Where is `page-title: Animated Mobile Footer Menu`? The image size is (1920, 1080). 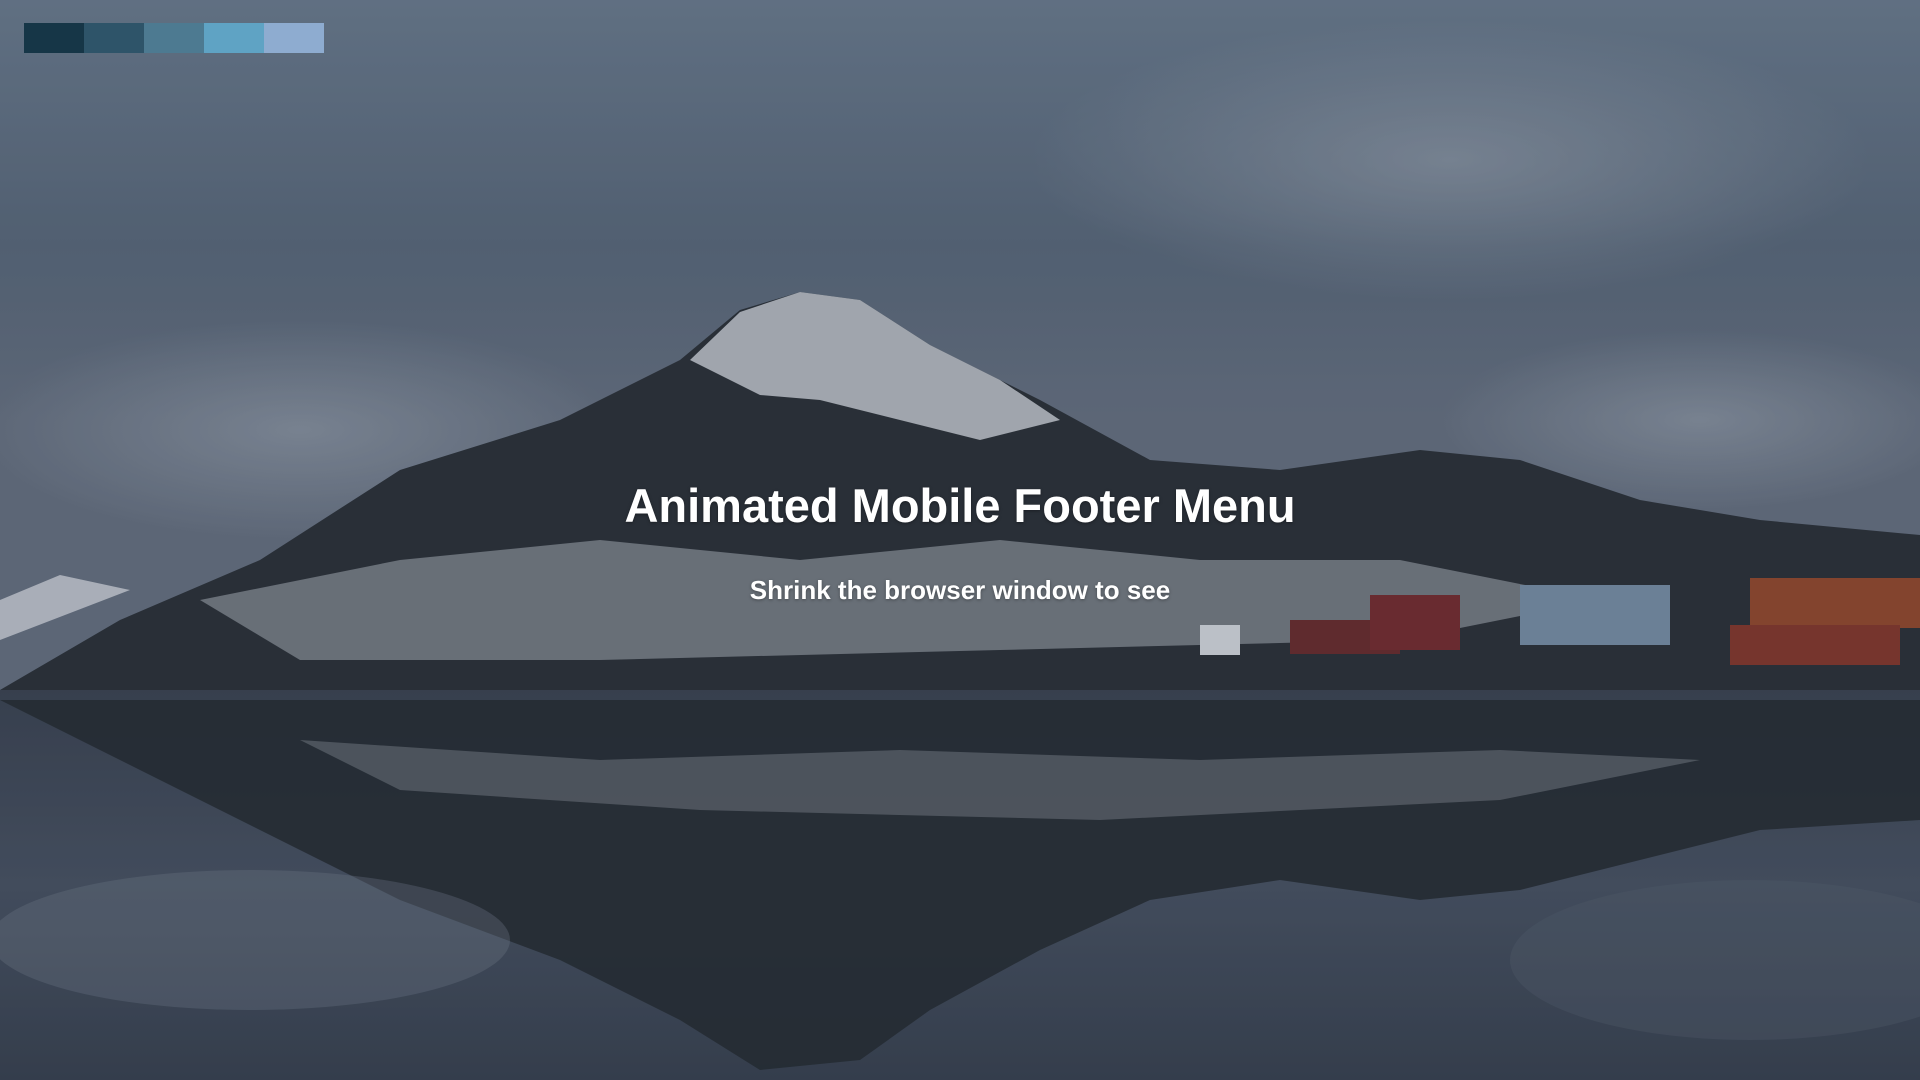
page-title: Animated Mobile Footer Menu is located at coordinates (960, 505).